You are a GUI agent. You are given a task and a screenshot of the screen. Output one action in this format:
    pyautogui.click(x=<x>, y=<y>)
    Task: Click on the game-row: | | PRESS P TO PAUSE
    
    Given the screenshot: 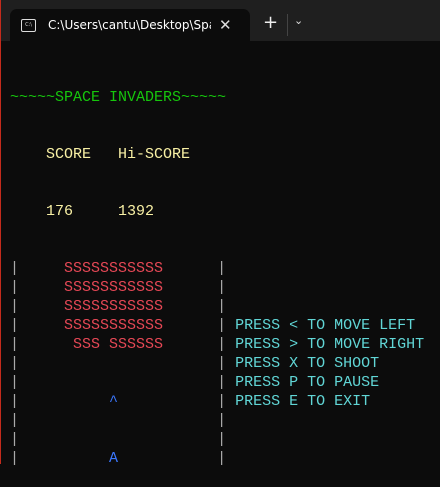 What is the action you would take?
    pyautogui.click(x=217, y=382)
    